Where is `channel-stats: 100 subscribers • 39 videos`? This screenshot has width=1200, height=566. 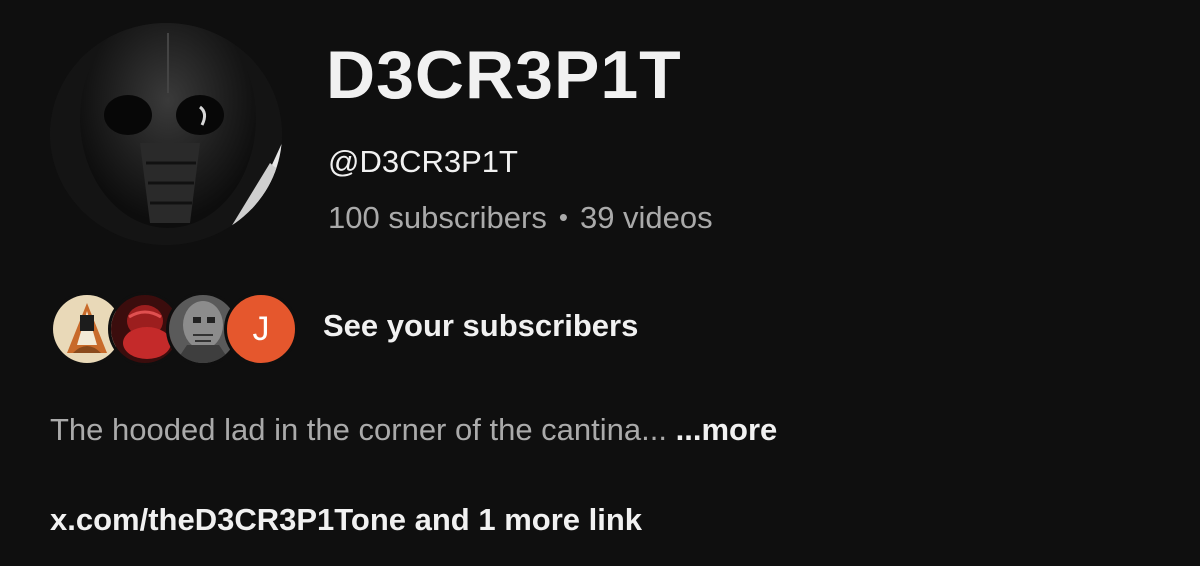
channel-stats: 100 subscribers • 39 videos is located at coordinates (520, 218).